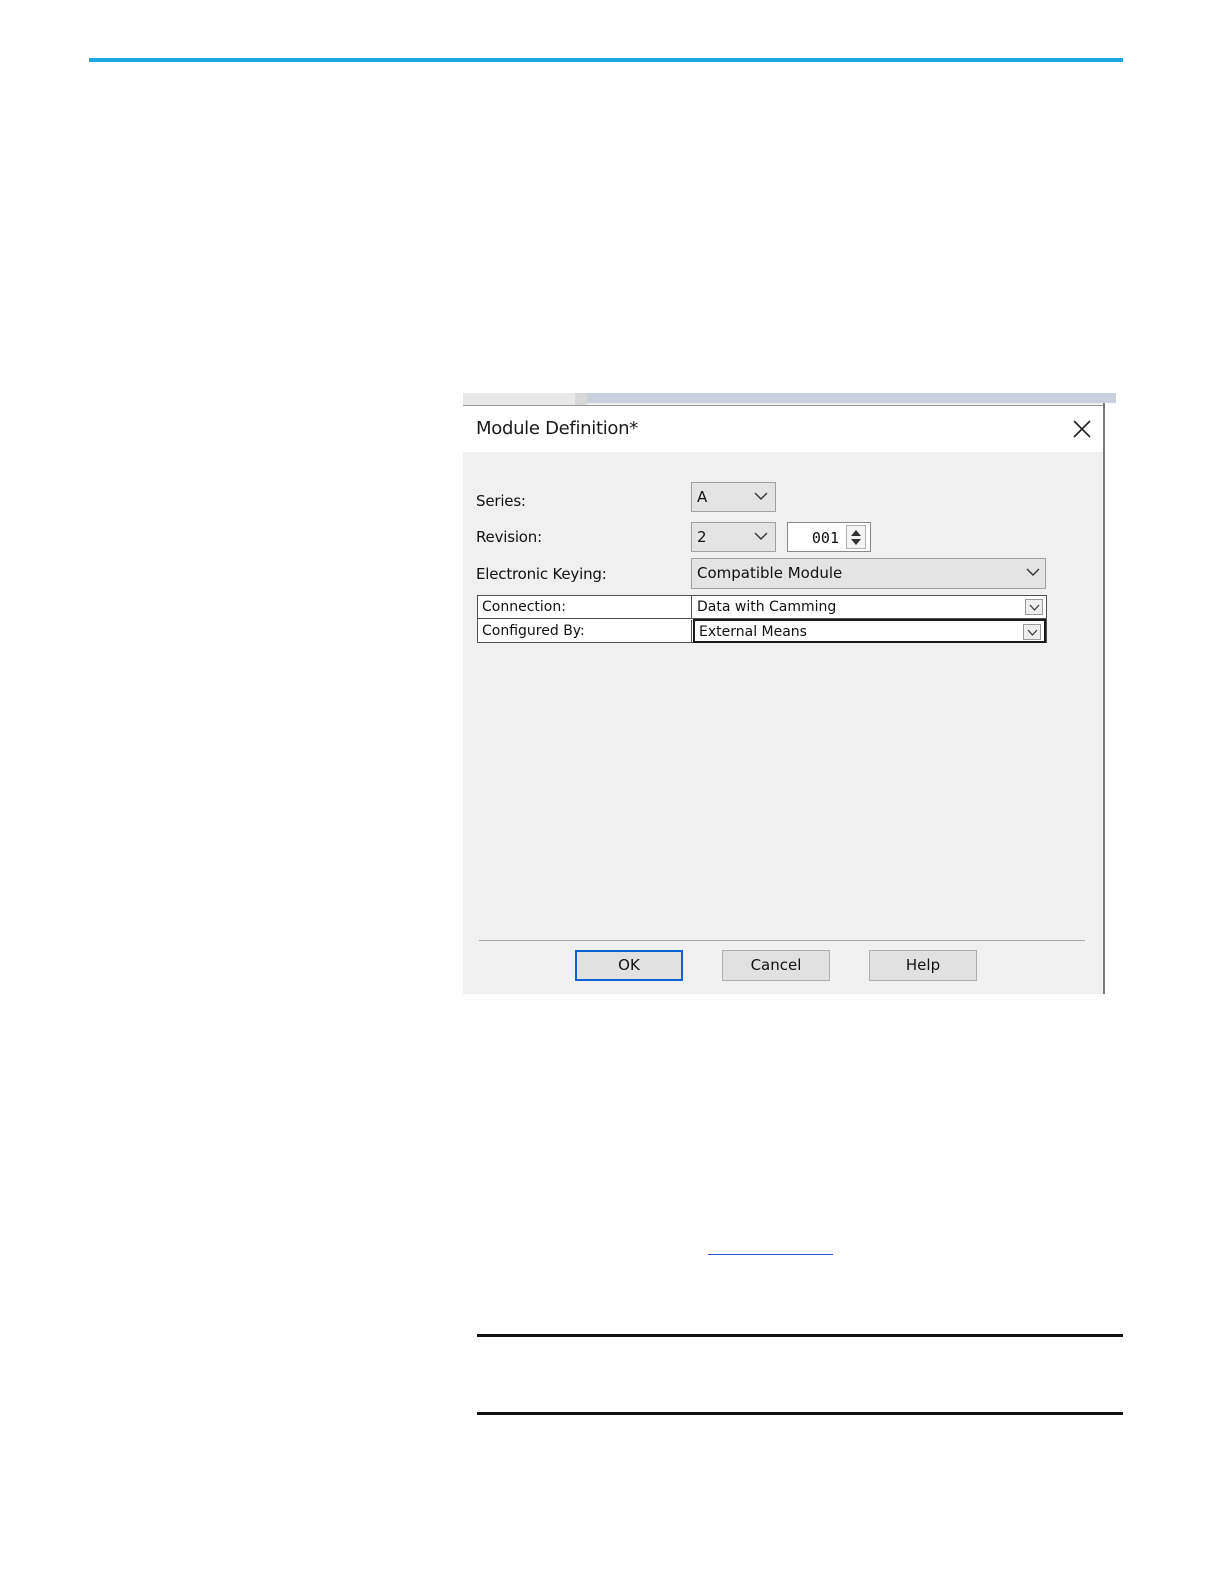 The height and width of the screenshot is (1584, 1224). I want to click on grid-label-cell: Configured By:, so click(585, 631).